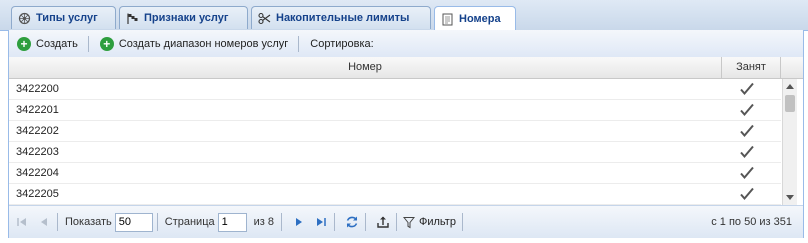 The image size is (808, 243). Describe the element at coordinates (395, 173) in the screenshot. I see `table-row: 3422204` at that location.